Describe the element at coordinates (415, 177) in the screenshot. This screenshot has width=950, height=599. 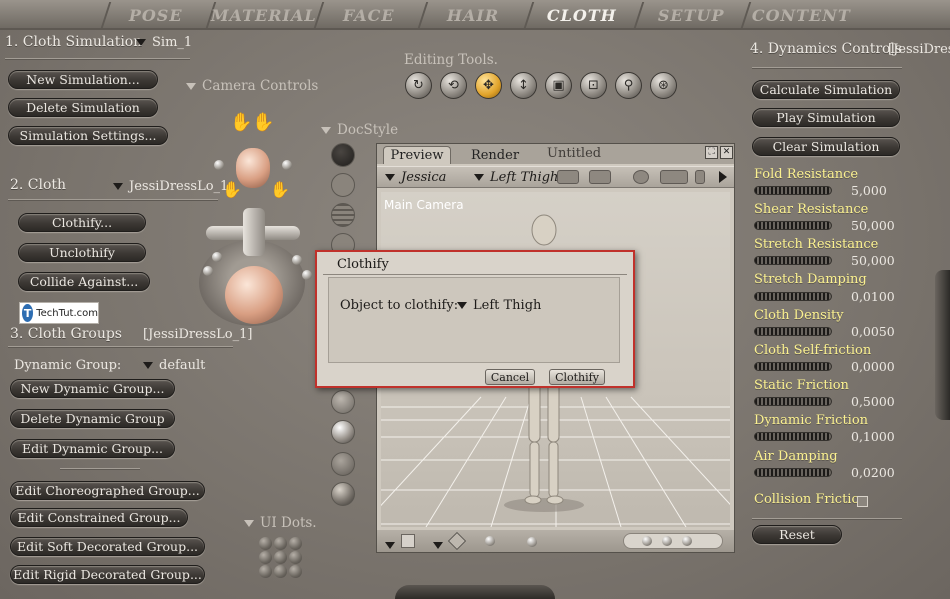
I see `figure-select: Jessica` at that location.